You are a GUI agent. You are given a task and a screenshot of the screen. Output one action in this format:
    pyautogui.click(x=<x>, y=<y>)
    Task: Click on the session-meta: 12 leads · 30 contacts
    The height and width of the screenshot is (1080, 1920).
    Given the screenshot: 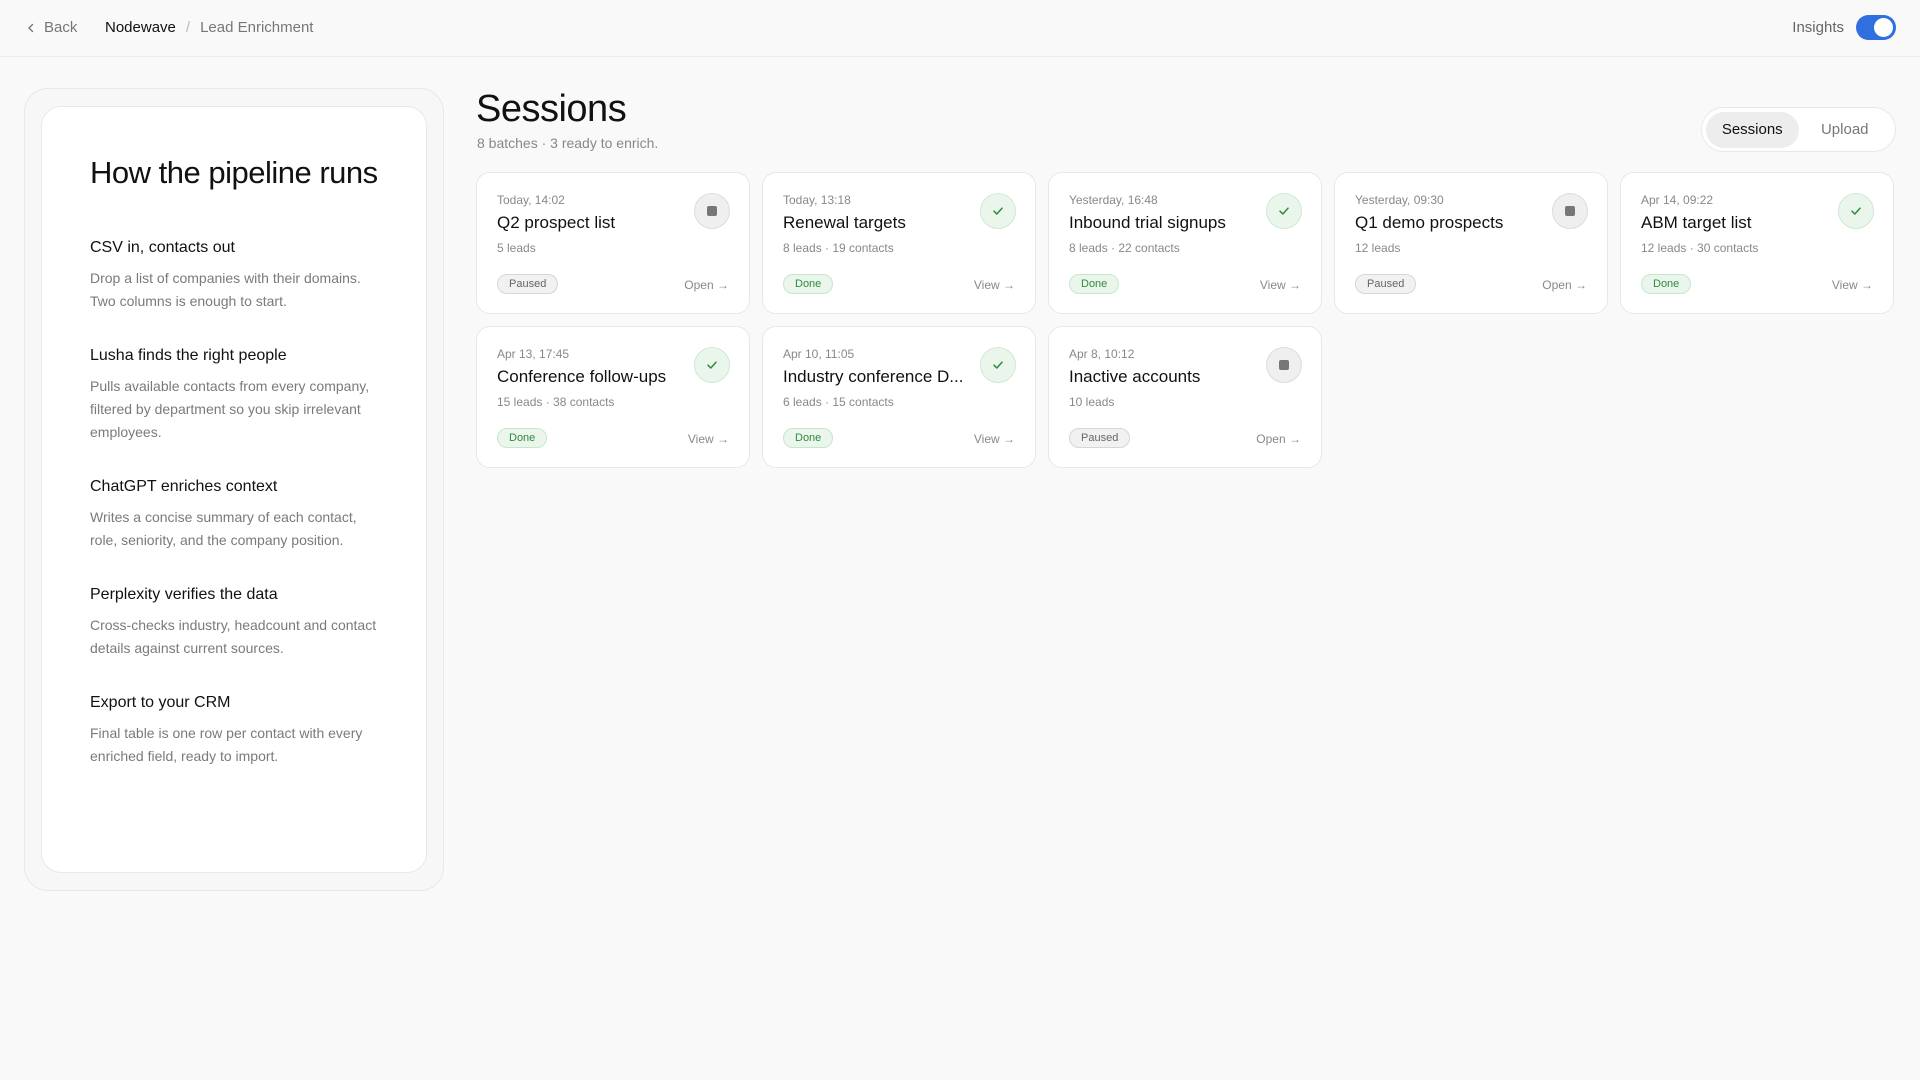 What is the action you would take?
    pyautogui.click(x=1700, y=248)
    